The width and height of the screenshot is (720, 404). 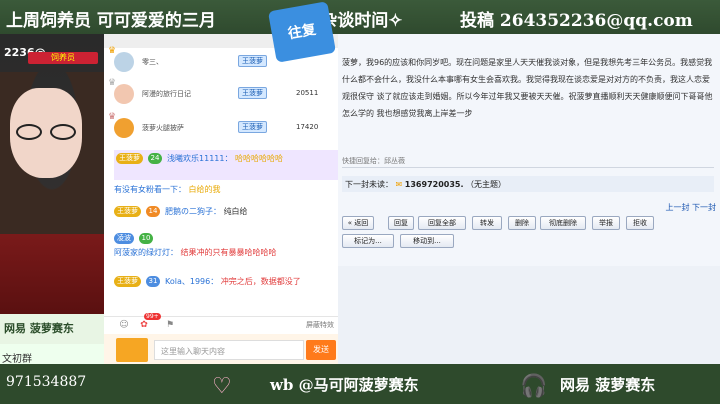 What do you see at coordinates (193, 211) in the screenshot?
I see `chat-nick: 肥鹅の二狗子：` at bounding box center [193, 211].